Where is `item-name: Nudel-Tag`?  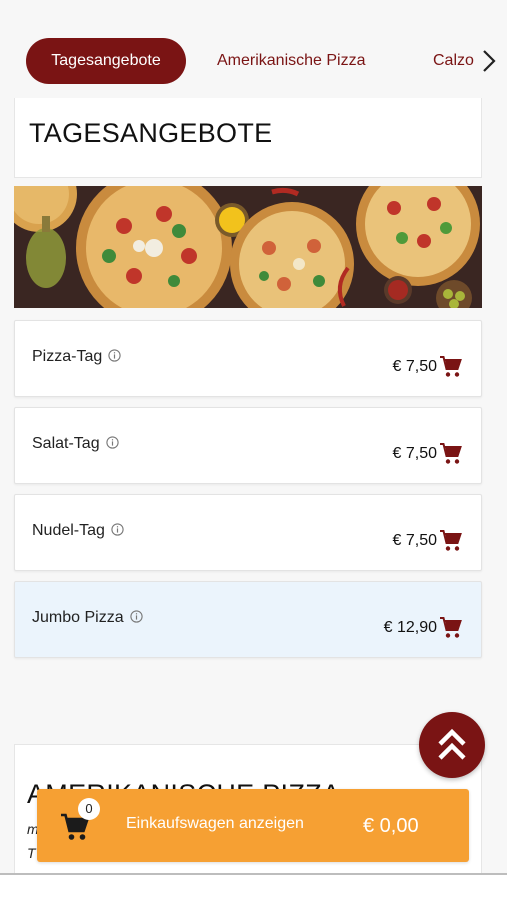 item-name: Nudel-Tag is located at coordinates (68, 530).